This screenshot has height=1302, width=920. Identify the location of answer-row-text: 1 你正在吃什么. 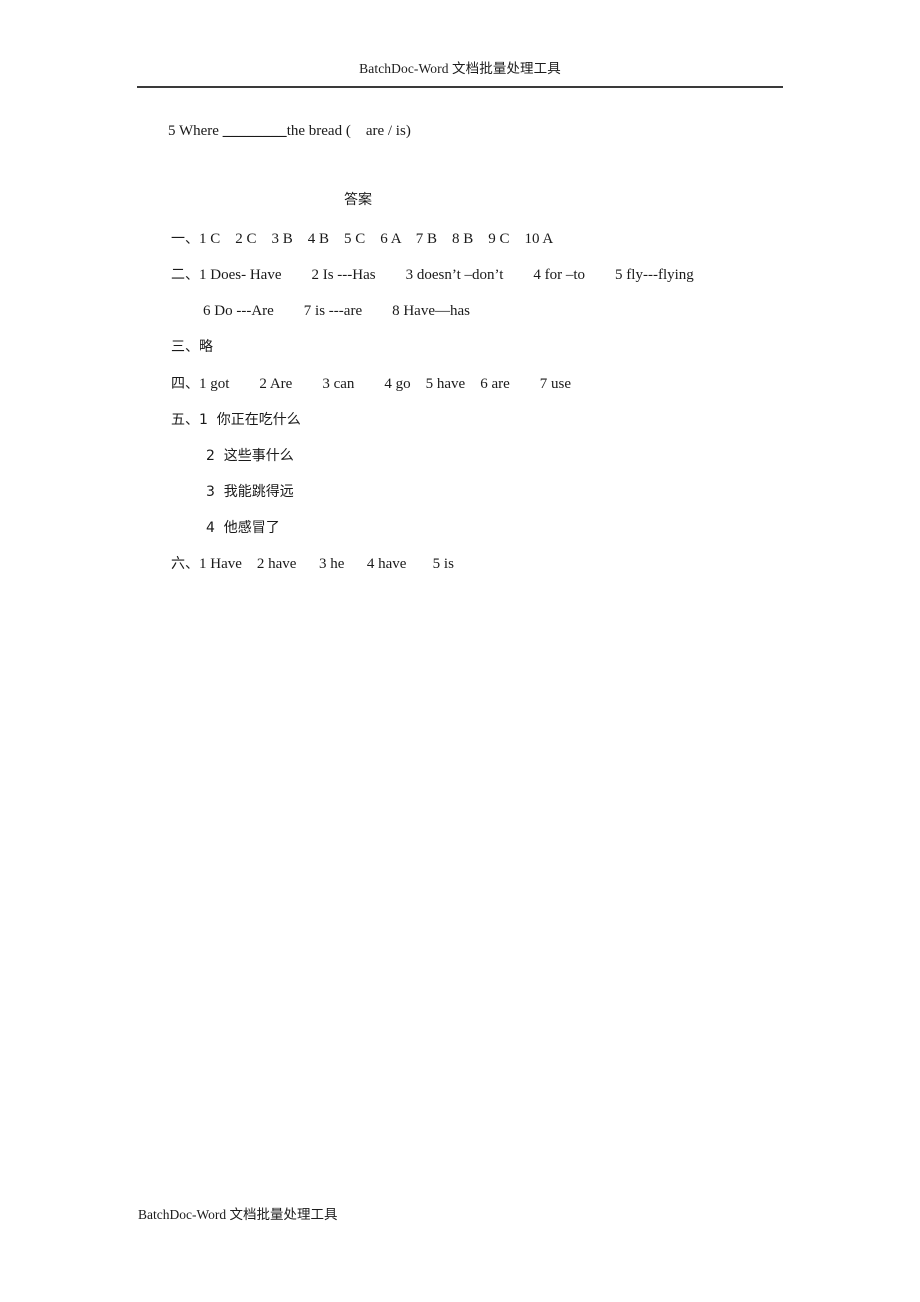
(250, 420).